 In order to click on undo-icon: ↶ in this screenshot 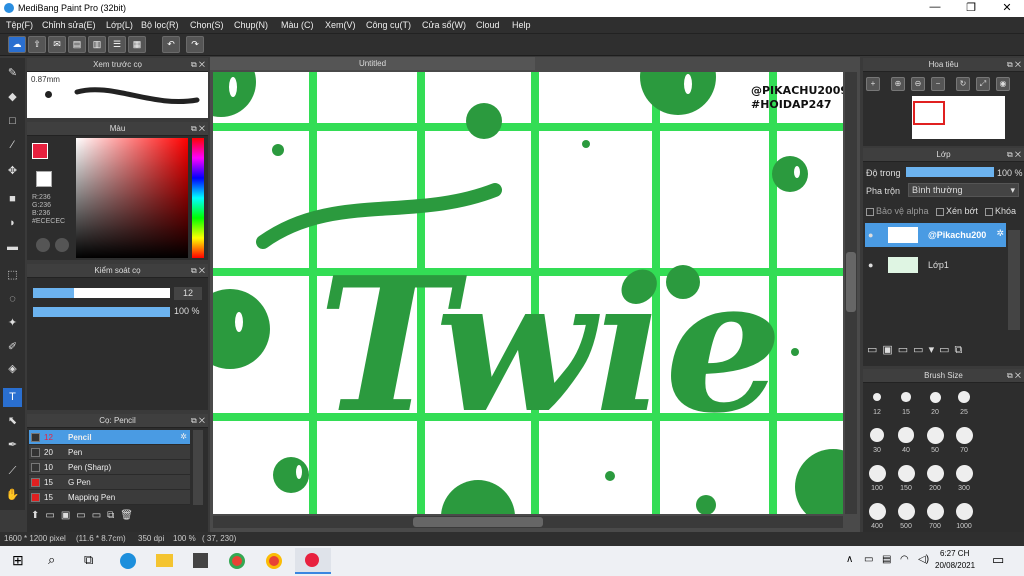, I will do `click(171, 44)`.